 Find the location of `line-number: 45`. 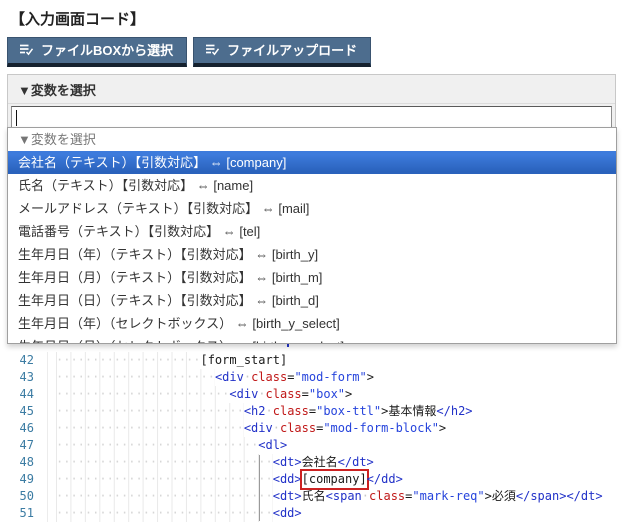

line-number: 45 is located at coordinates (24, 411).